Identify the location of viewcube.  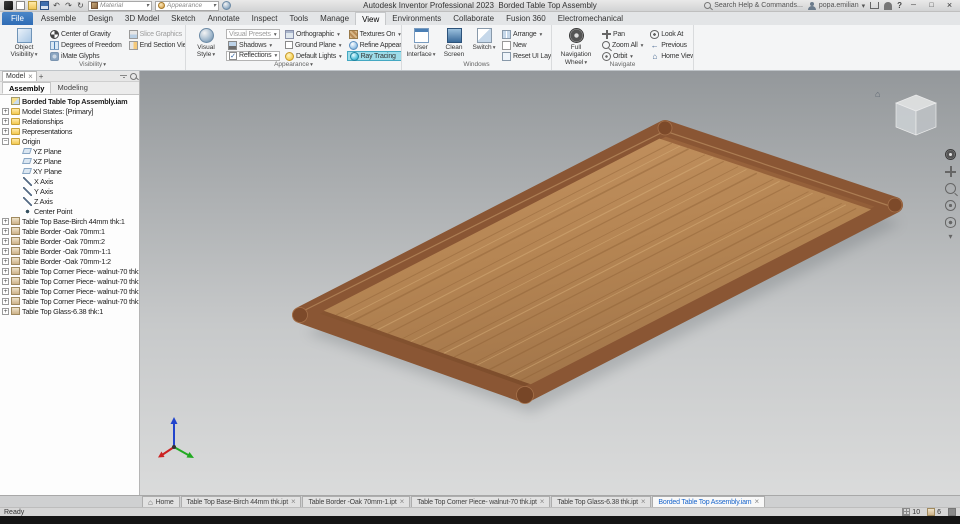
(916, 118).